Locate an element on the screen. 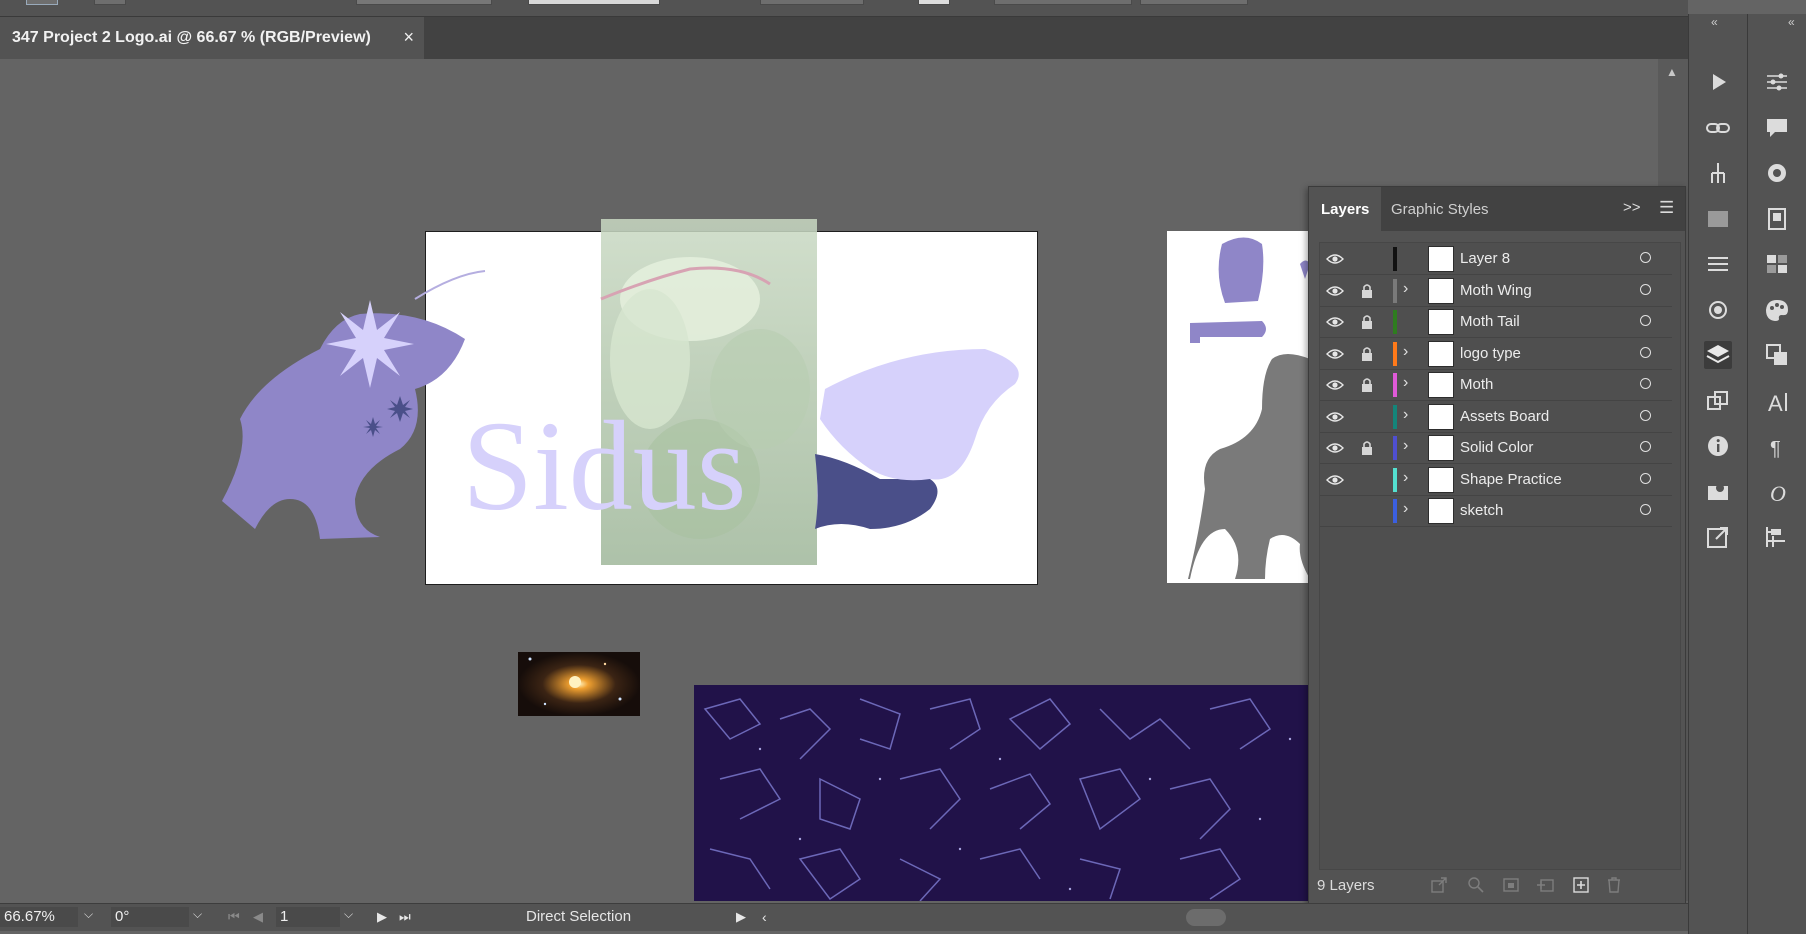 The width and height of the screenshot is (1806, 934). status-menu-icon: ▶ is located at coordinates (741, 917).